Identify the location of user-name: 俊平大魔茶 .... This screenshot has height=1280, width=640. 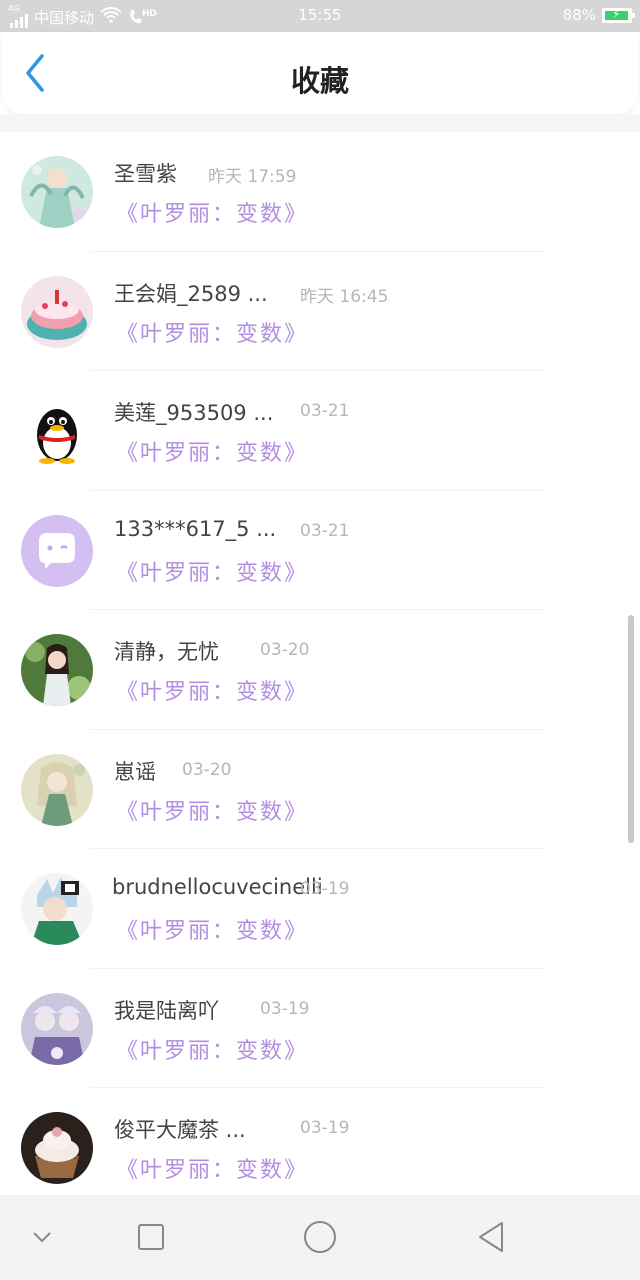
(180, 1130).